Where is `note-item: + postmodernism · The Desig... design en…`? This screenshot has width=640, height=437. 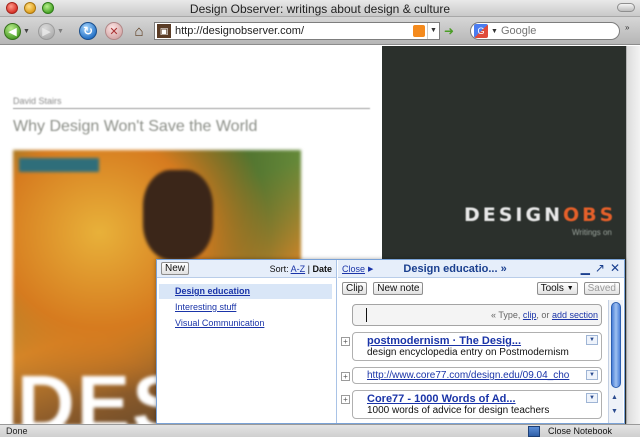 note-item: + postmodernism · The Desig... design en… is located at coordinates (471, 346).